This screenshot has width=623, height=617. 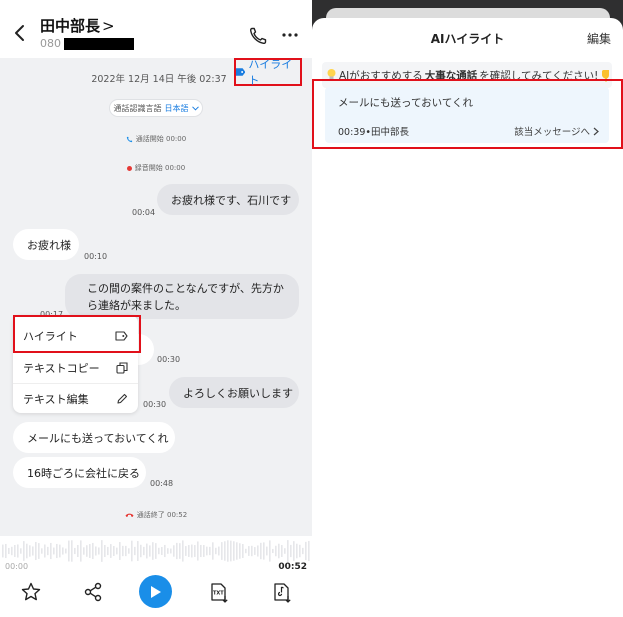 What do you see at coordinates (228, 199) in the screenshot?
I see `message-bubble: お疲れ様です、石川です` at bounding box center [228, 199].